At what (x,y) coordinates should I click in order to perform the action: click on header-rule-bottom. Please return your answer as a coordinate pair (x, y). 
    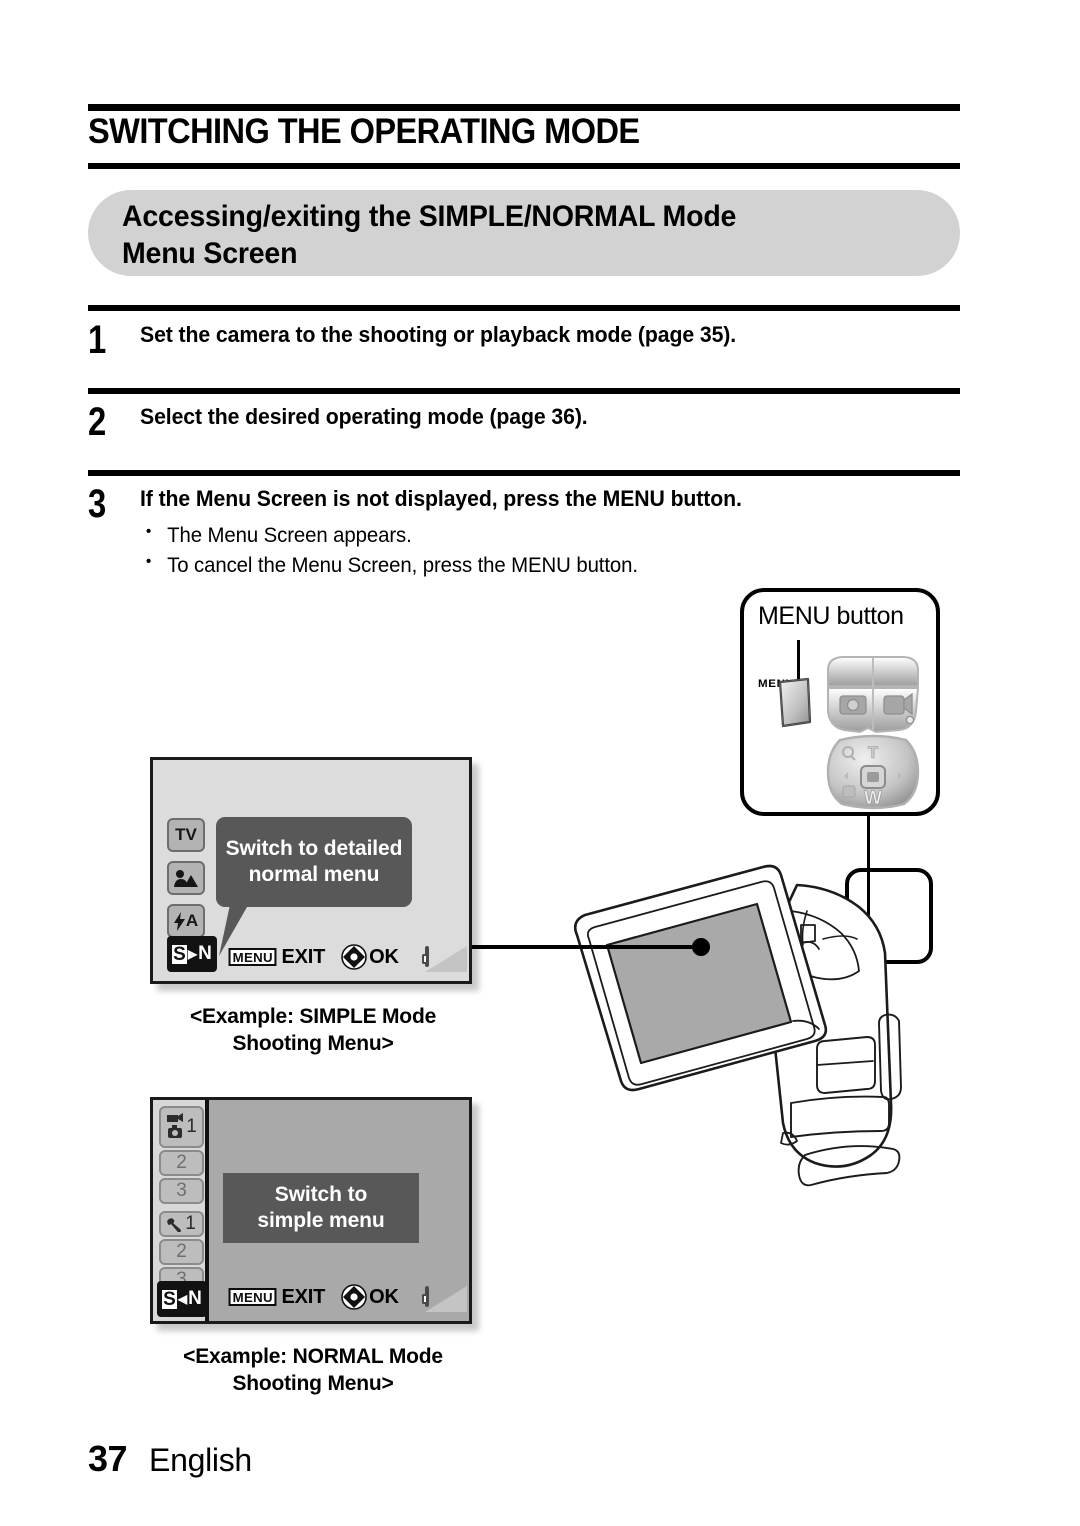
    Looking at the image, I should click on (524, 166).